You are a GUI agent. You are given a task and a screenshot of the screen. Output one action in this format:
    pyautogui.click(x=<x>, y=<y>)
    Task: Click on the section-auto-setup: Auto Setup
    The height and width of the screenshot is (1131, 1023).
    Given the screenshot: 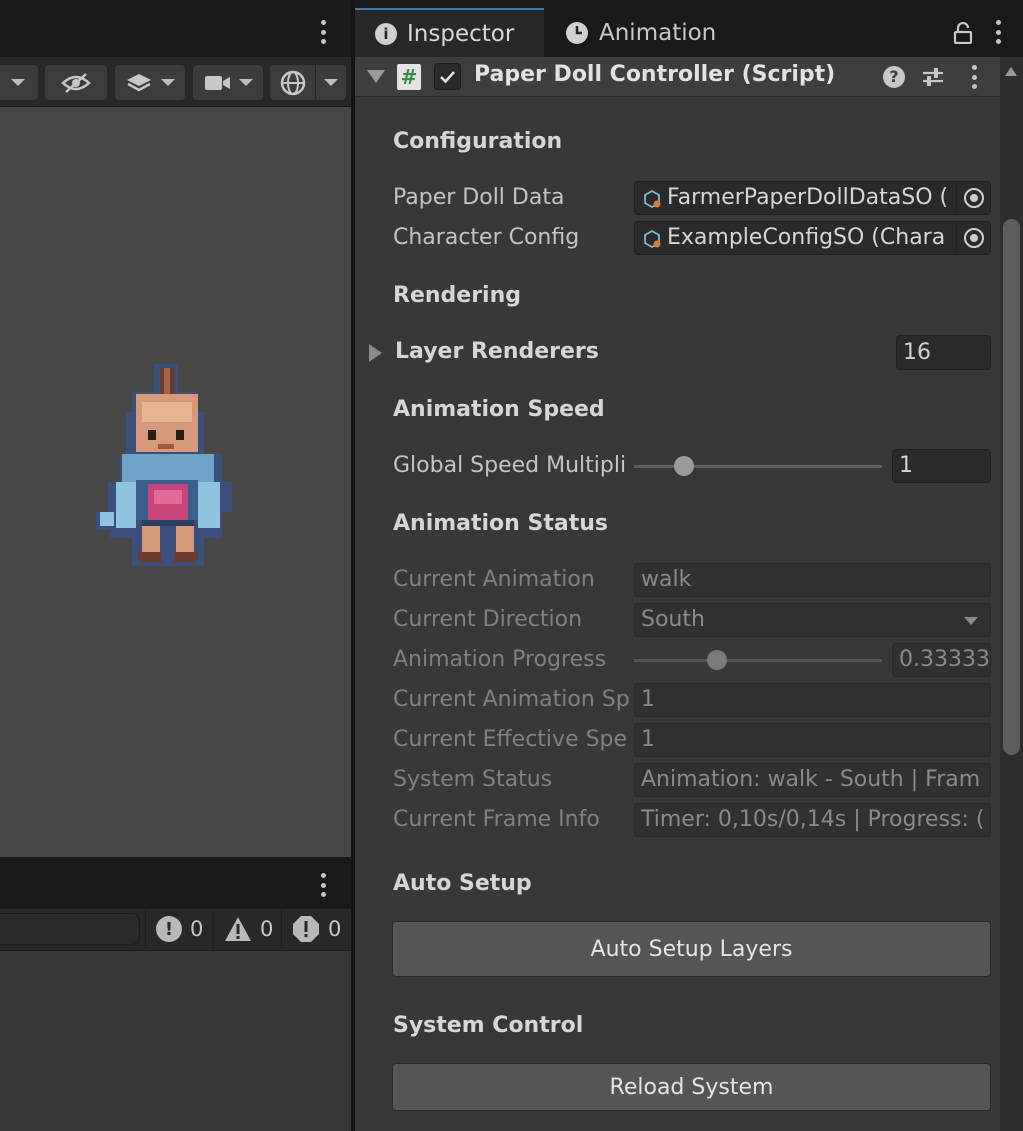 What is the action you would take?
    pyautogui.click(x=462, y=883)
    